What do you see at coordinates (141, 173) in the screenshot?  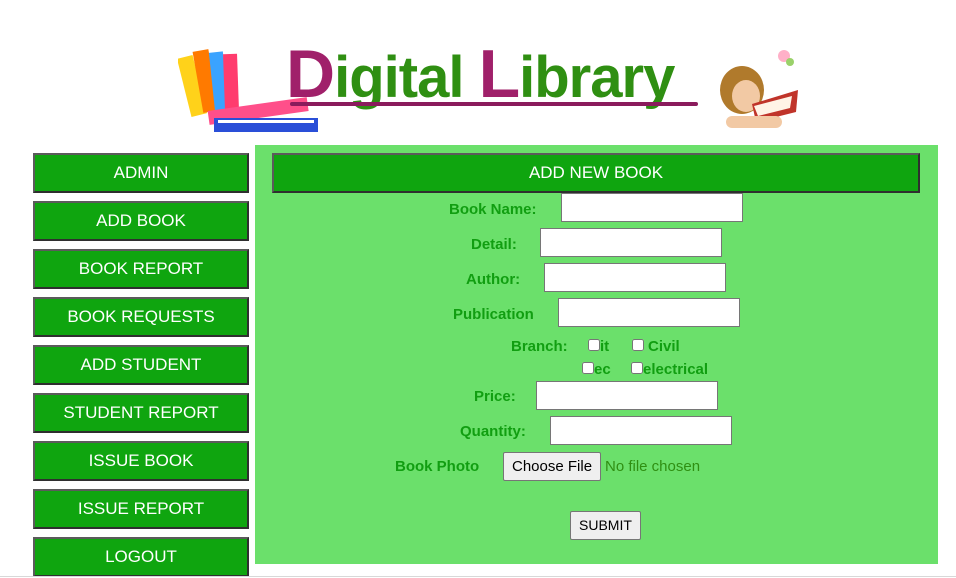 I see `nav-admin-button: ADMIN` at bounding box center [141, 173].